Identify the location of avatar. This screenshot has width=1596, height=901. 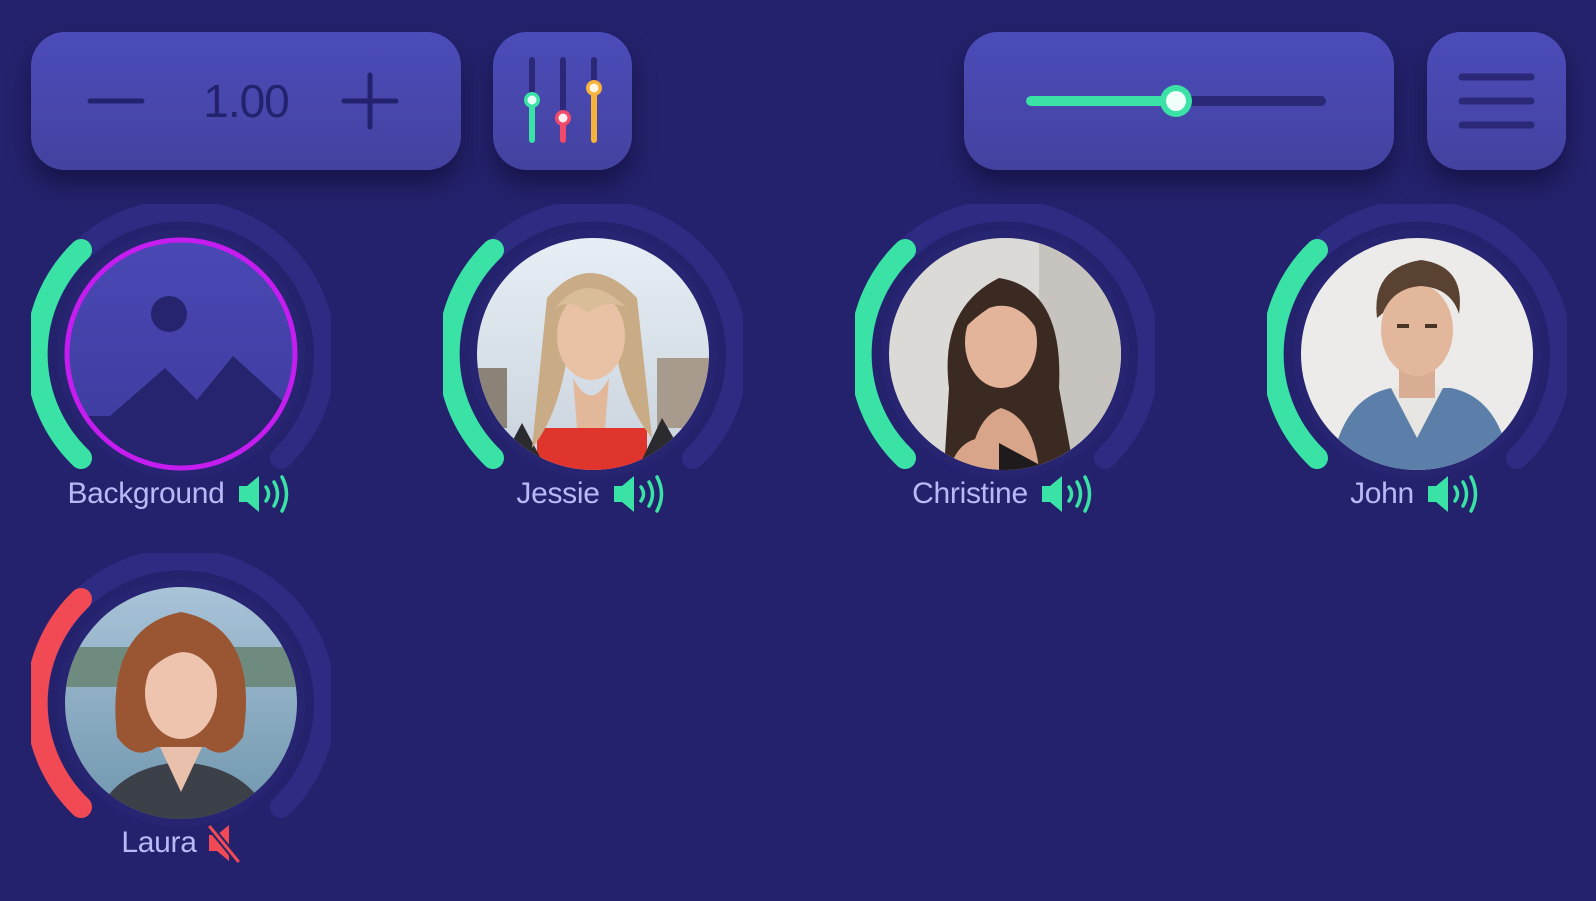
(181, 354).